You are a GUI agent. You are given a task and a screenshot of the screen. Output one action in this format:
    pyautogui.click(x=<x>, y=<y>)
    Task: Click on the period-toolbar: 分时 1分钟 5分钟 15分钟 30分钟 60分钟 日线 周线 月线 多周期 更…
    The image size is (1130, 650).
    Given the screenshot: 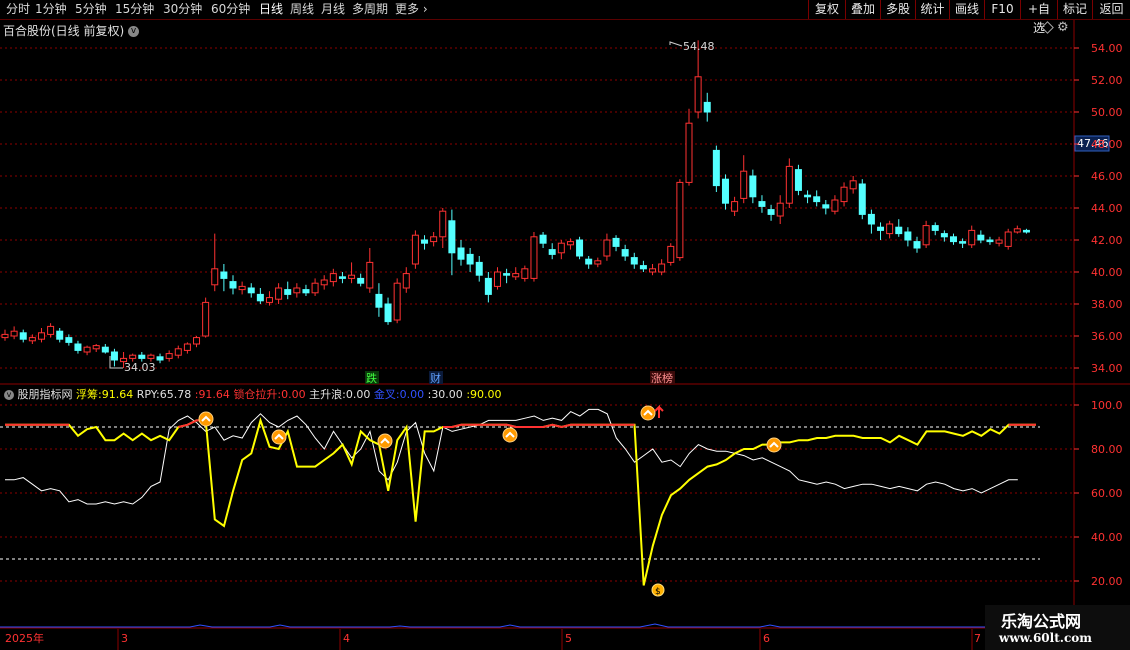 What is the action you would take?
    pyautogui.click(x=565, y=17)
    